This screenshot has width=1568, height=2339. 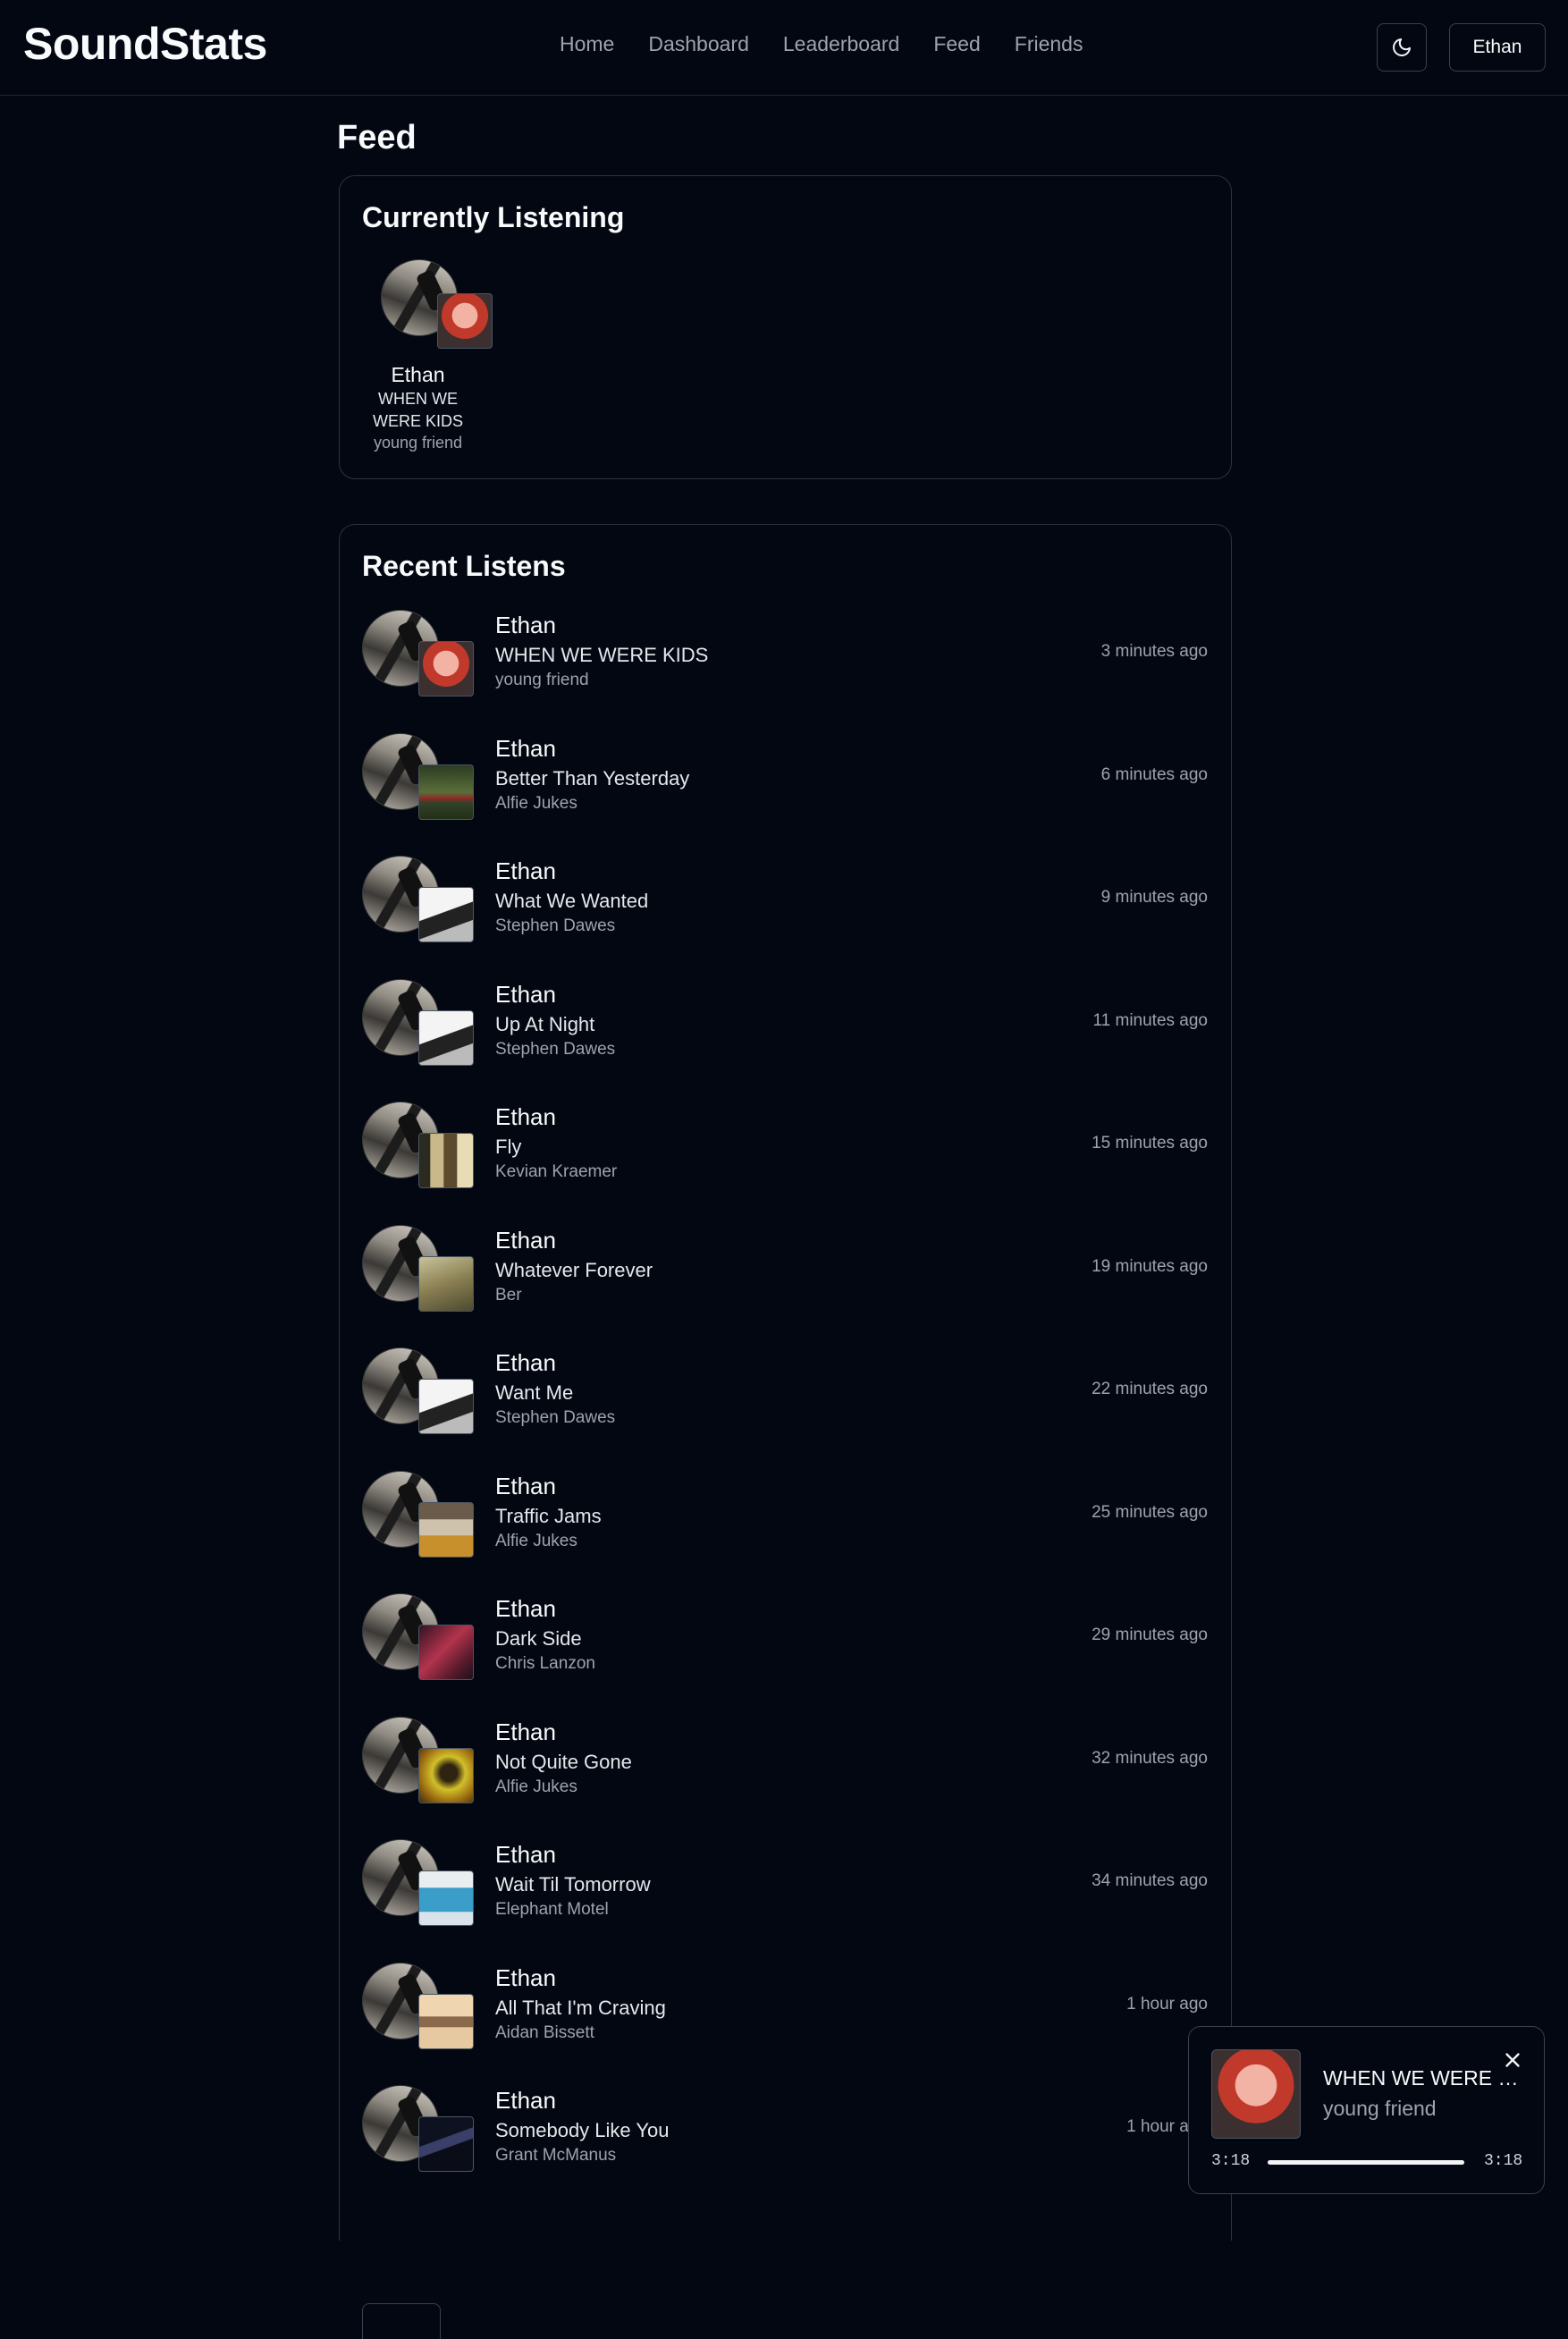 I want to click on player-progress-fill, so click(x=1366, y=2162).